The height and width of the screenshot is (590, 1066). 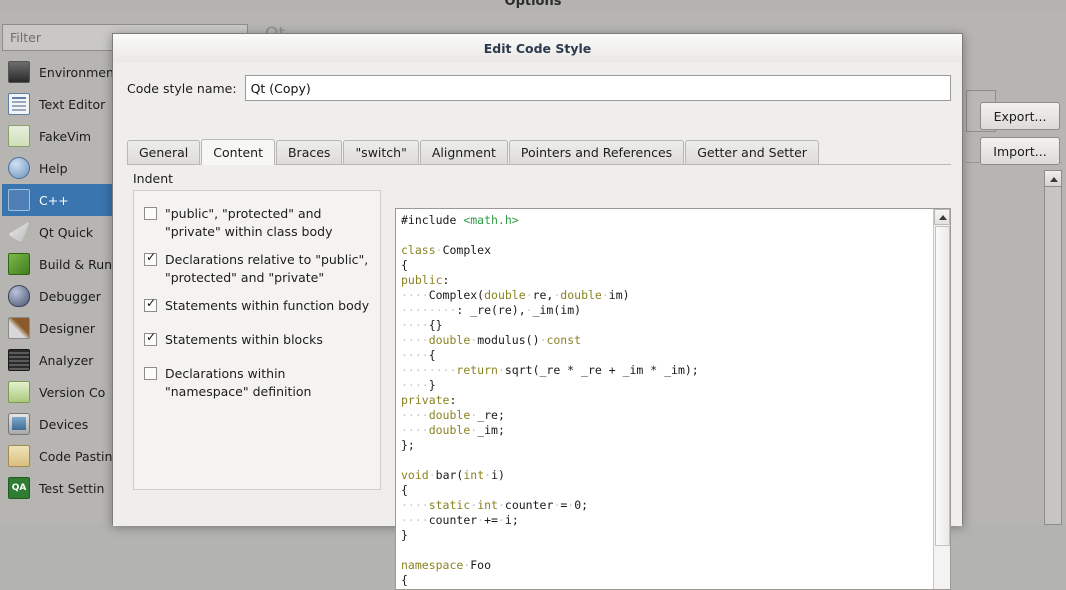 What do you see at coordinates (59, 200) in the screenshot?
I see `sidebar-item-c: C++` at bounding box center [59, 200].